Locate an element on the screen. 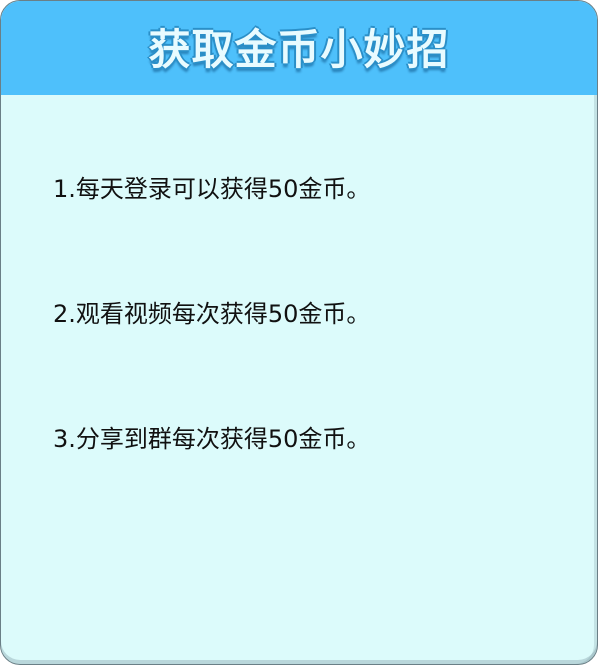 The height and width of the screenshot is (665, 598). card-header: 获取金币小妙招 is located at coordinates (299, 48).